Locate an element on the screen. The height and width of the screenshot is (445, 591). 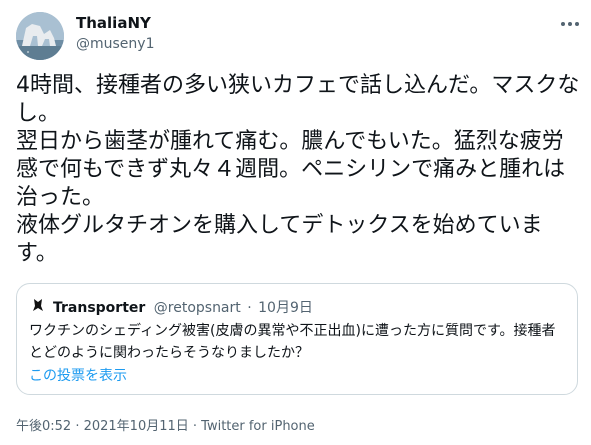
quote-avatar-icon is located at coordinates (38, 305).